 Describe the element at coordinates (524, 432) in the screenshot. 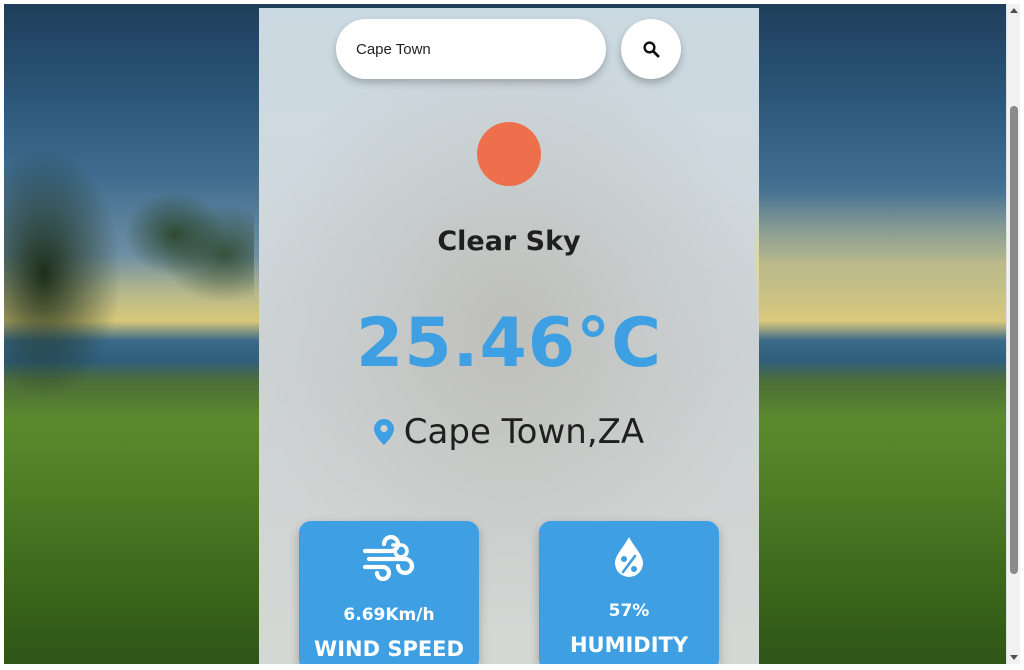

I see `location-name: Cape Town,ZA` at that location.